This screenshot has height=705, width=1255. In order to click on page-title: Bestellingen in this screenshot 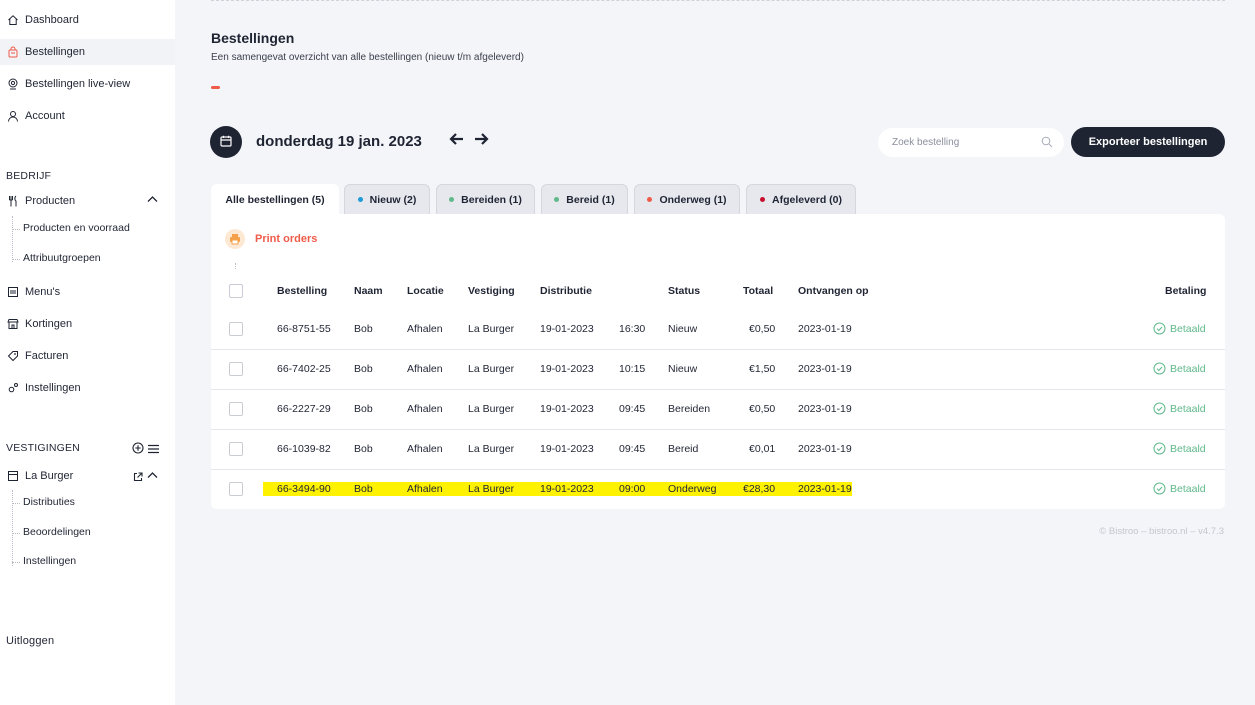, I will do `click(253, 38)`.